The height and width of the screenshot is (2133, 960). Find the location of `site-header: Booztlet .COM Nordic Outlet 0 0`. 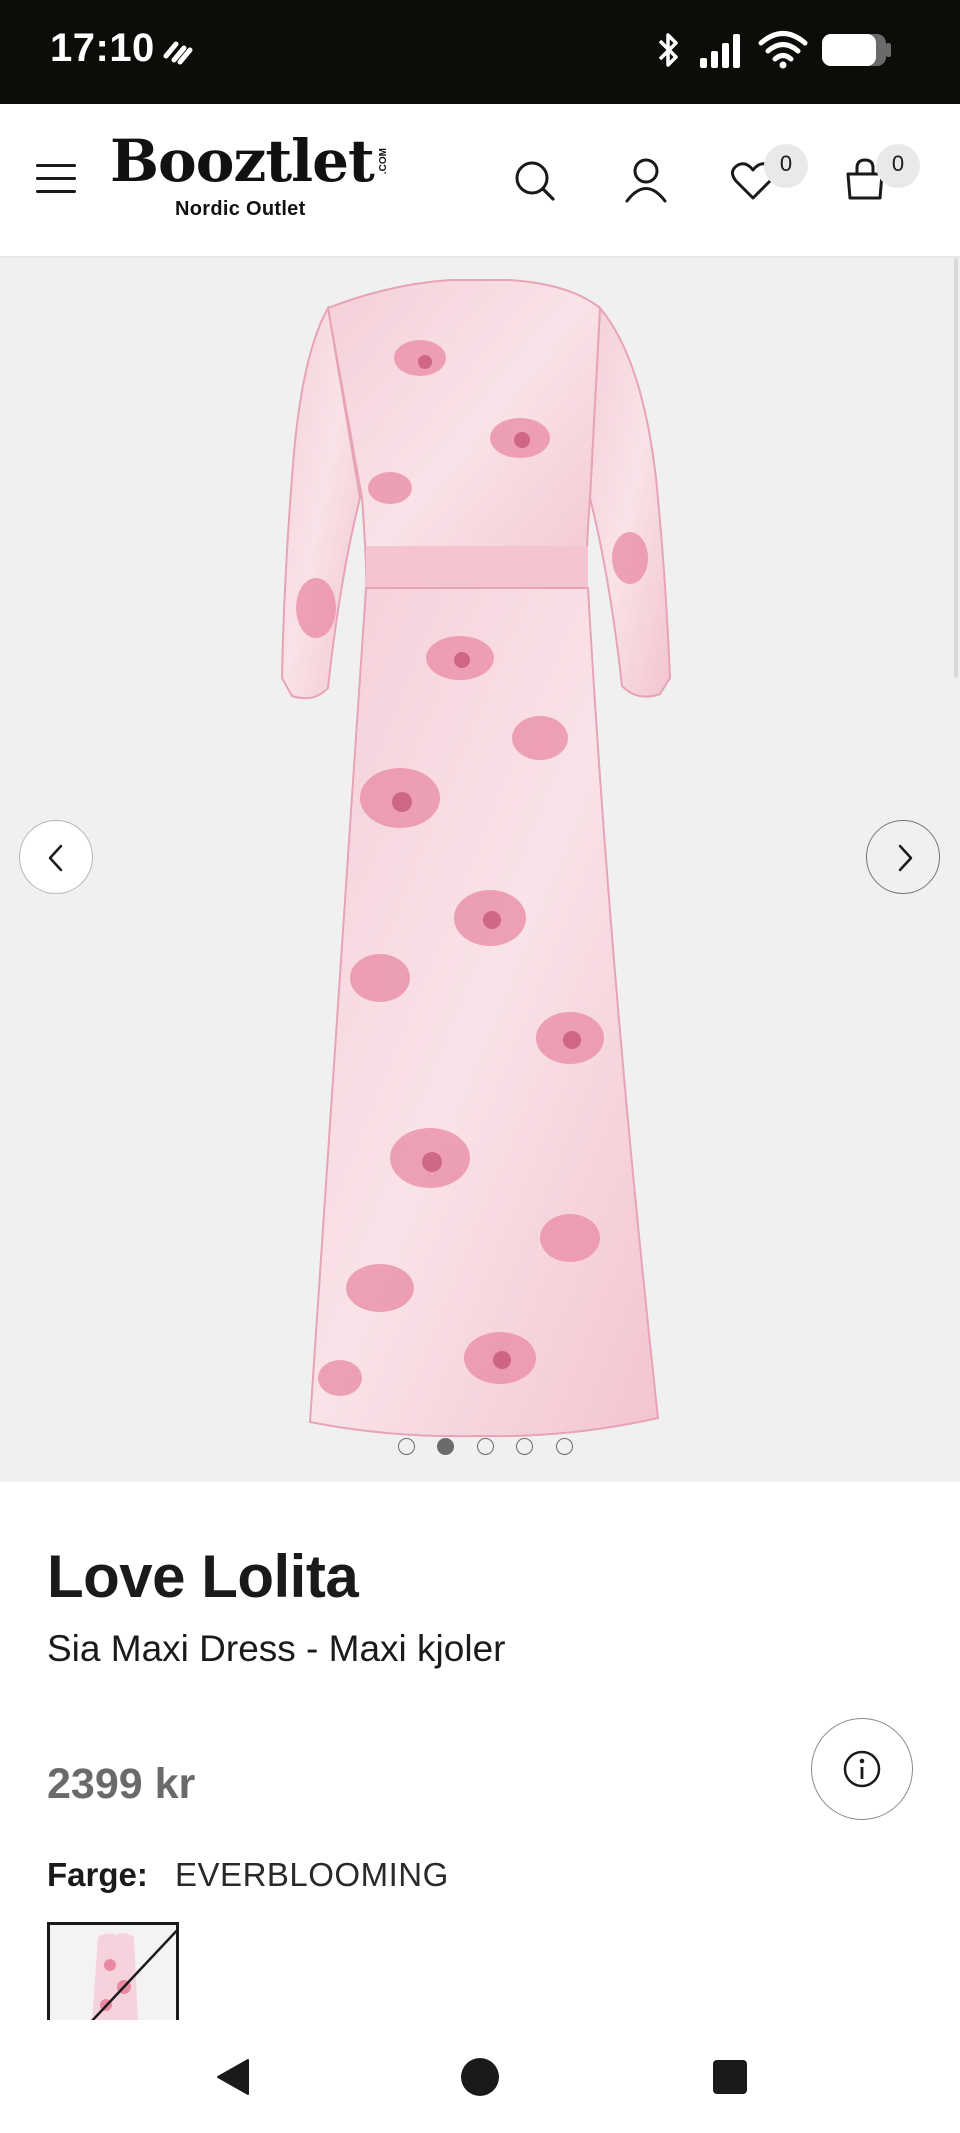

site-header: Booztlet .COM Nordic Outlet 0 0 is located at coordinates (480, 181).